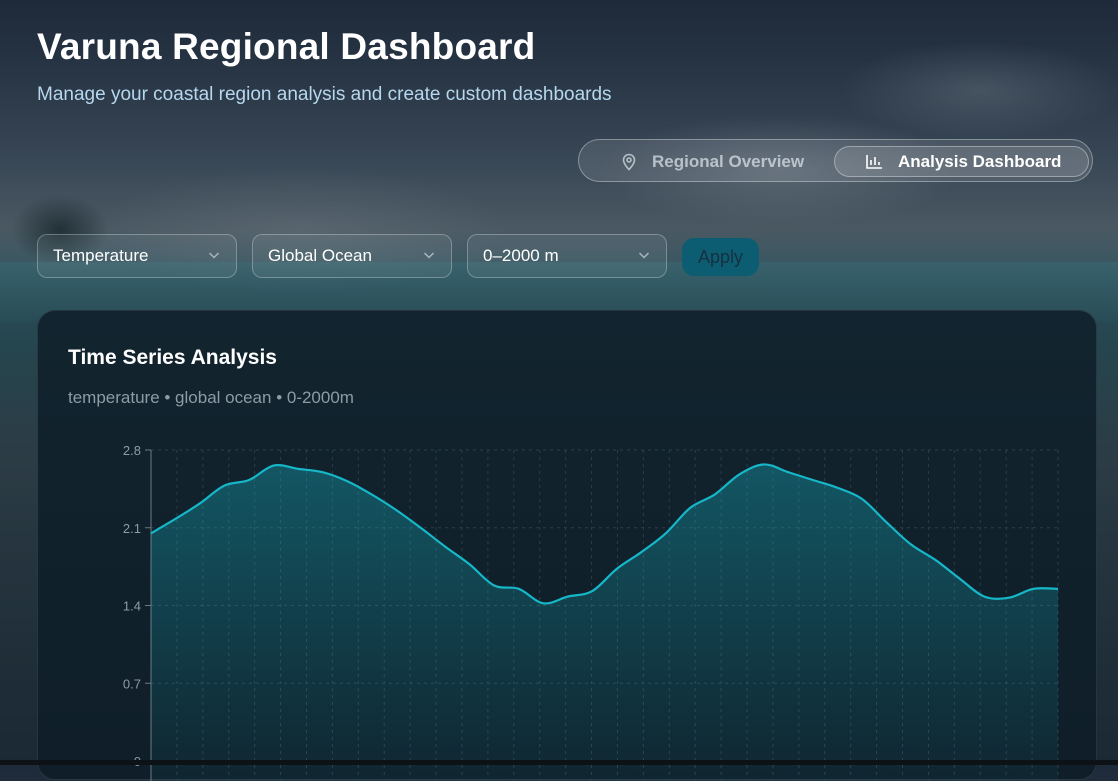  Describe the element at coordinates (629, 162) in the screenshot. I see `map-pin-icon` at that location.